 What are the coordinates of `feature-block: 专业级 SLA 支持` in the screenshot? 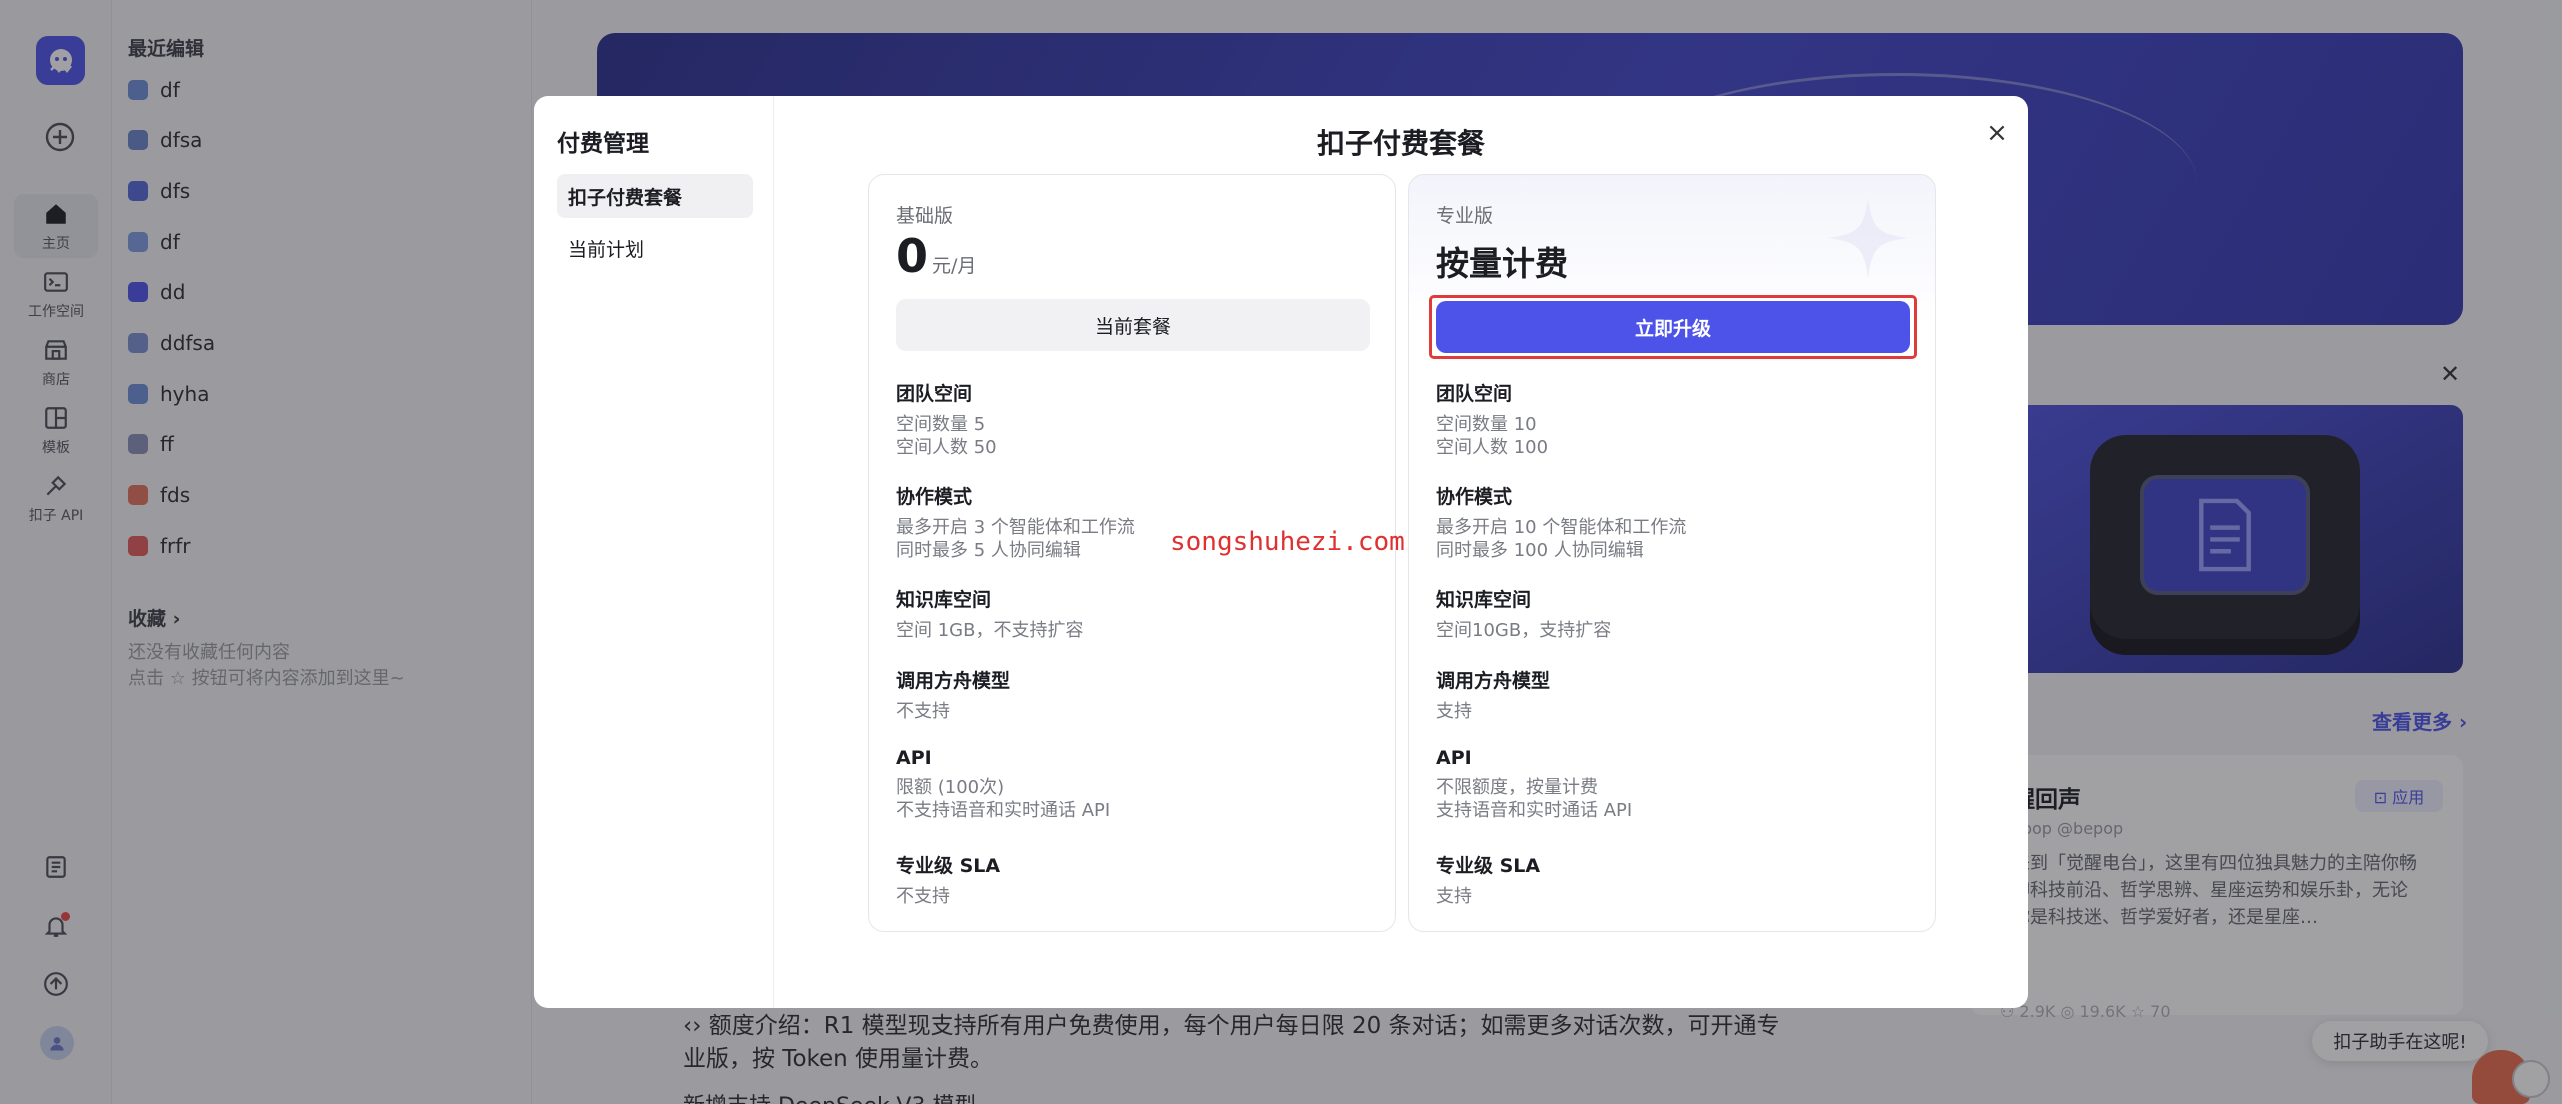 It's located at (1676, 879).